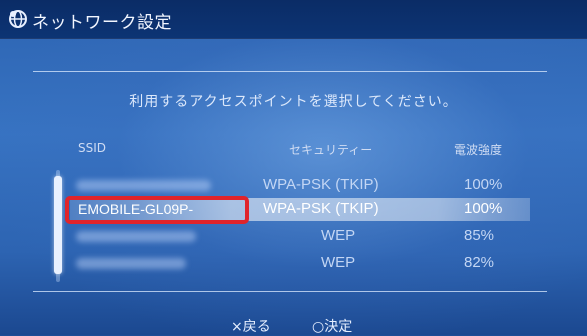 This screenshot has height=336, width=587. I want to click on network-row: WEP 82%, so click(300, 263).